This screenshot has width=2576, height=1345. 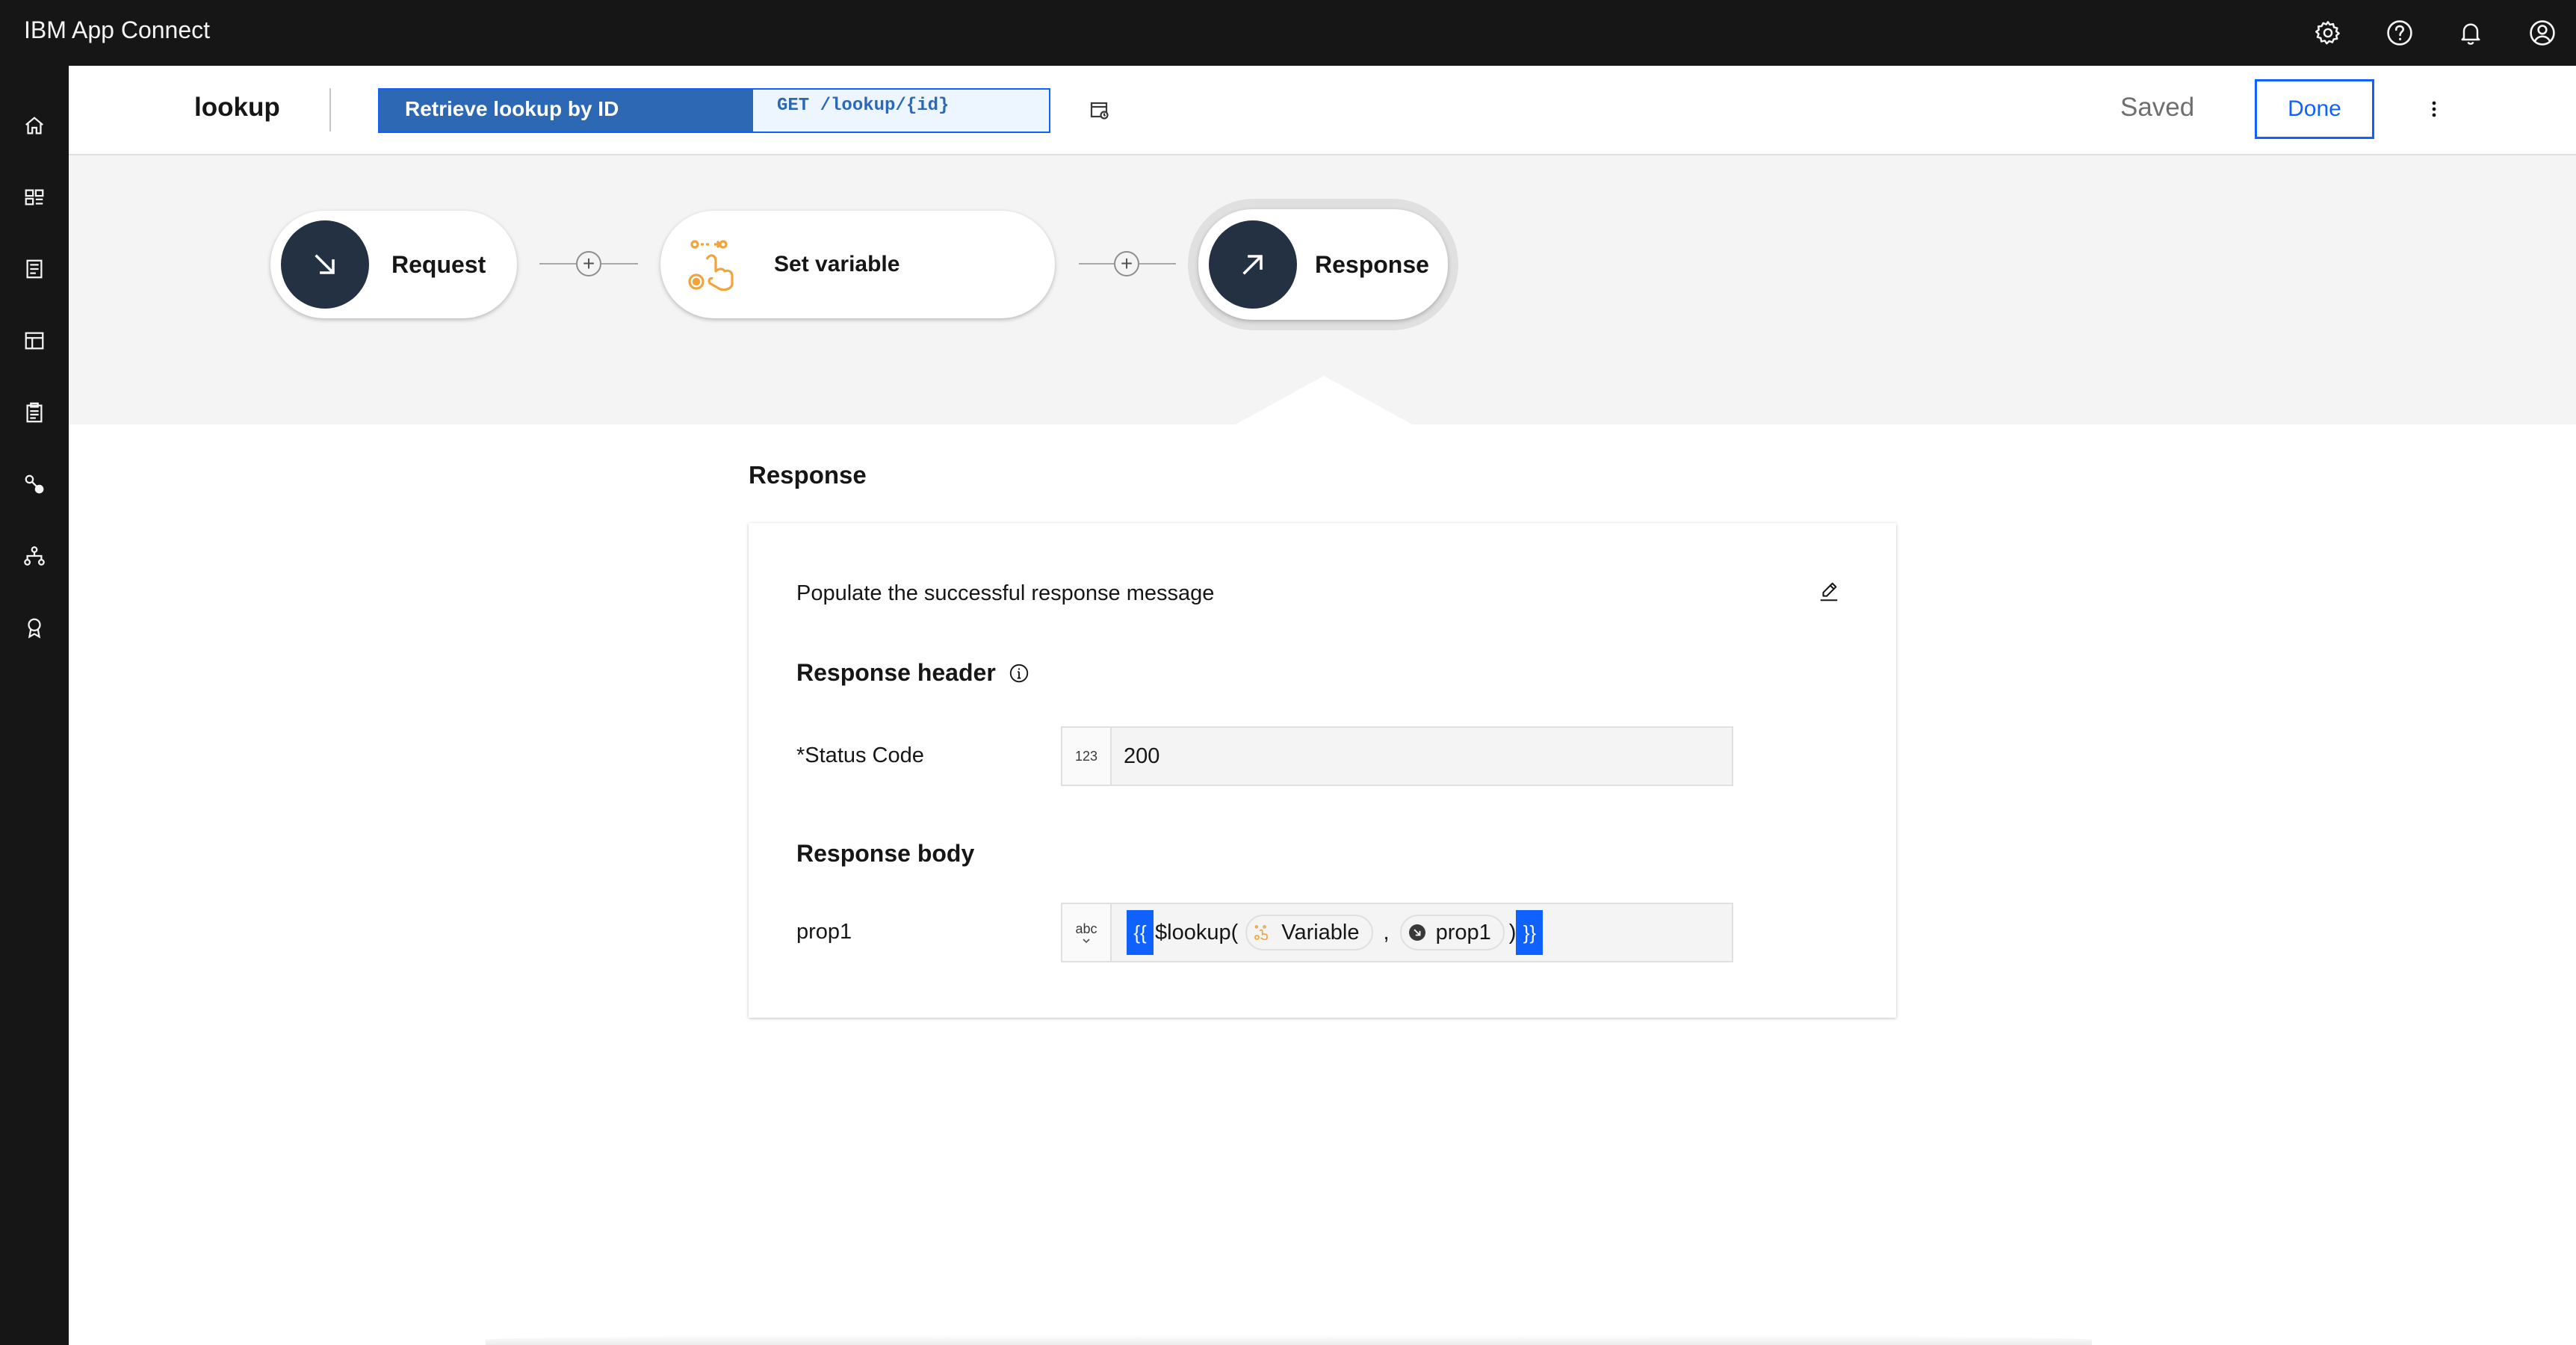 I want to click on arrow-up-right-icon, so click(x=1253, y=264).